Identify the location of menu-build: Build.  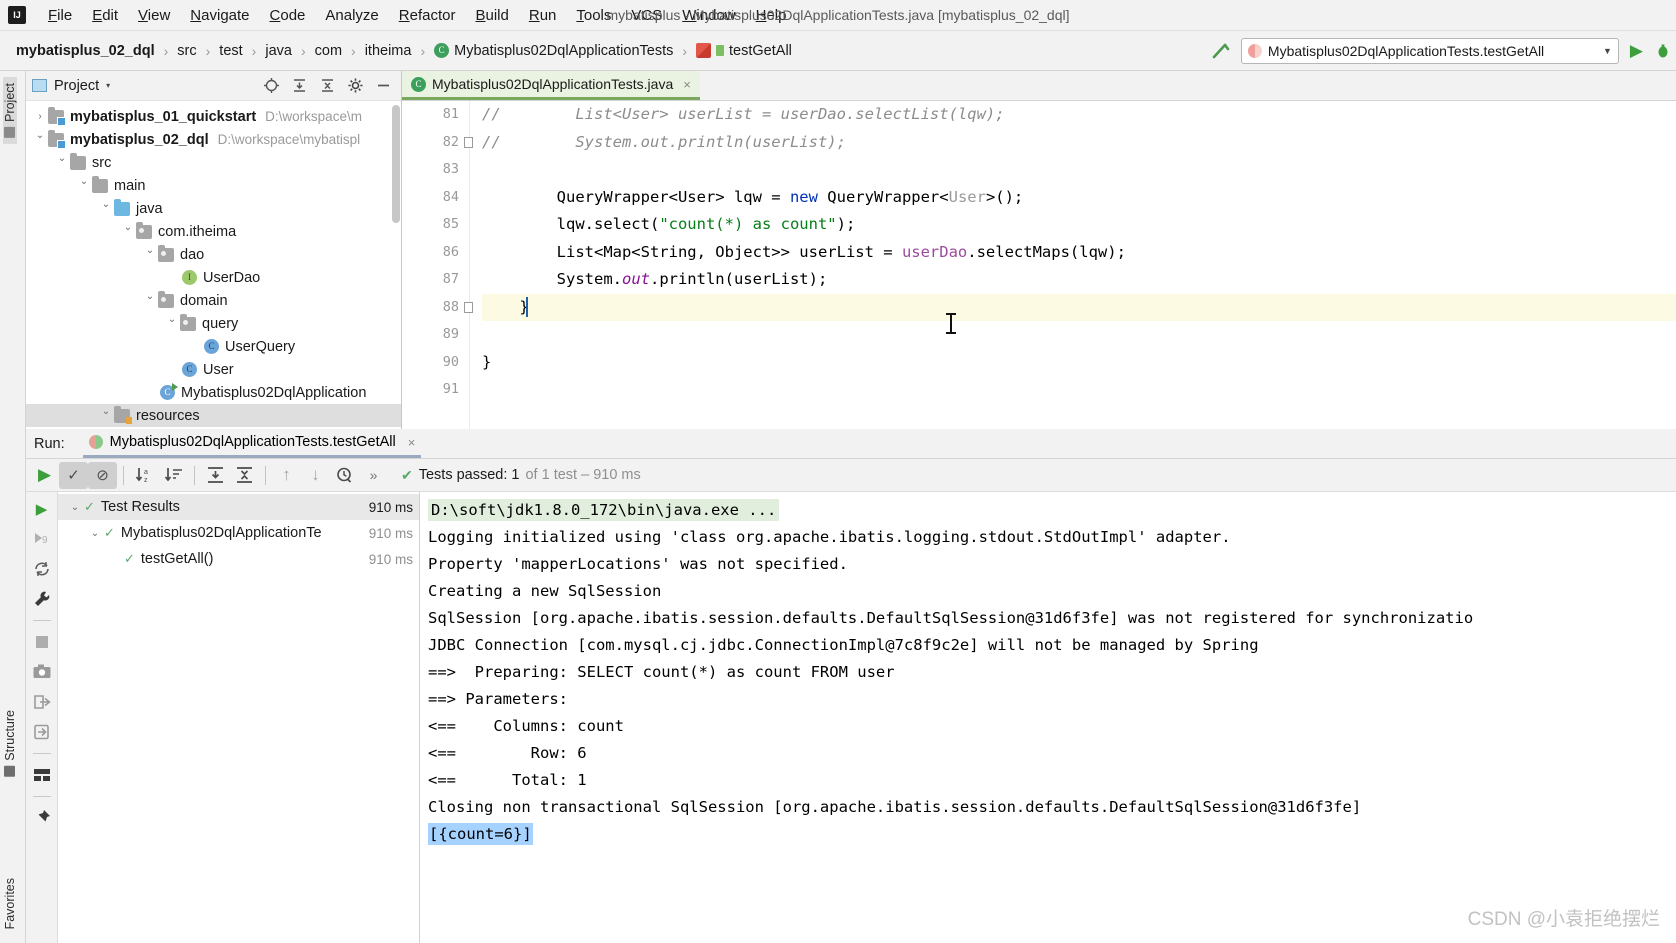
(491, 15).